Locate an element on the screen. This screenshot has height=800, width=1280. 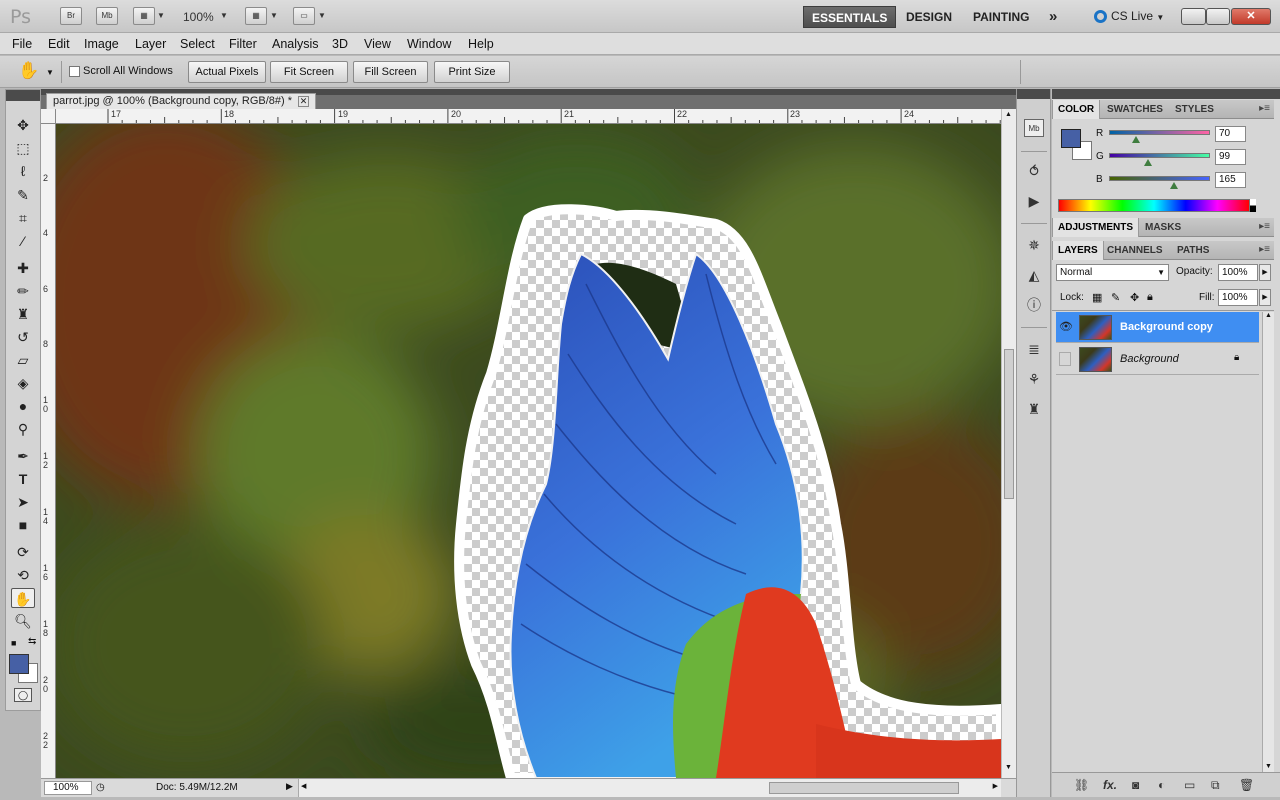
hand-tool-preset-icon: ✋ is located at coordinates (28, 71).